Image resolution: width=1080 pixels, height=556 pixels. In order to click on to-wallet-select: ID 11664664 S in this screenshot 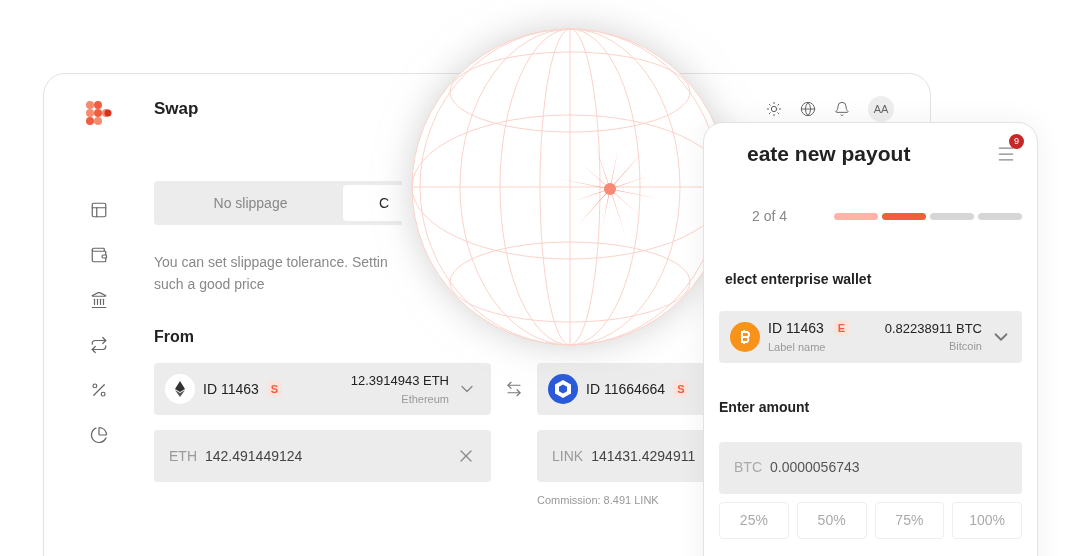, I will do `click(620, 389)`.